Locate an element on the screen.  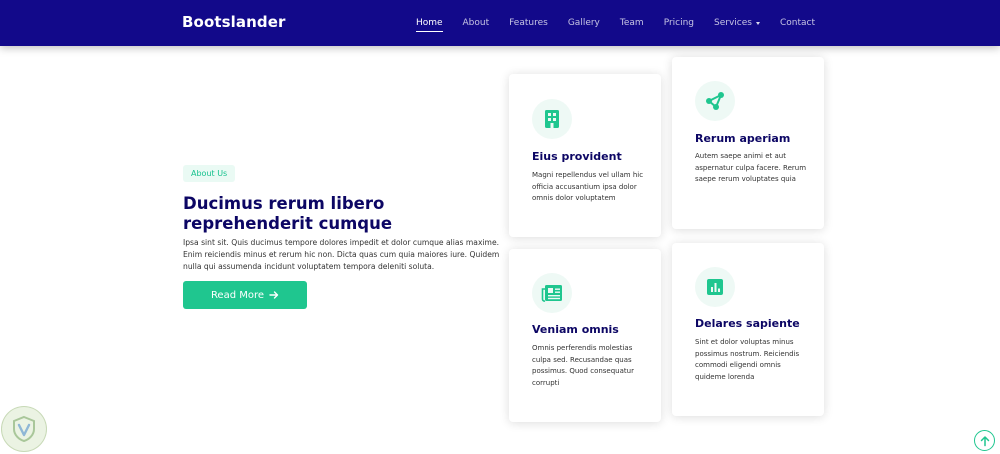
read-more-button: Read More is located at coordinates (245, 295).